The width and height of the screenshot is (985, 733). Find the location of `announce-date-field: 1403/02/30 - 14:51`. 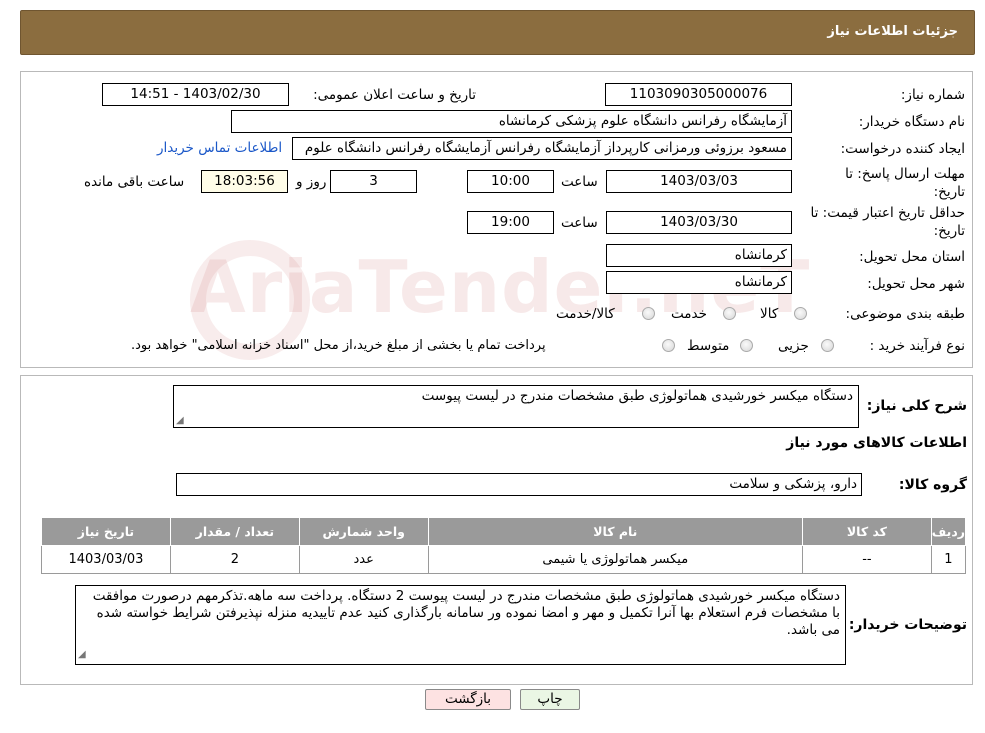

announce-date-field: 1403/02/30 - 14:51 is located at coordinates (195, 94).